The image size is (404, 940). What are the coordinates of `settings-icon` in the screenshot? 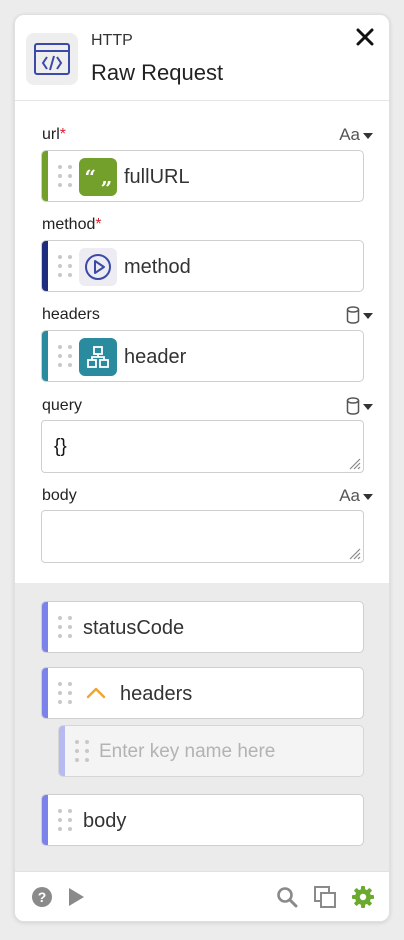 It's located at (363, 897).